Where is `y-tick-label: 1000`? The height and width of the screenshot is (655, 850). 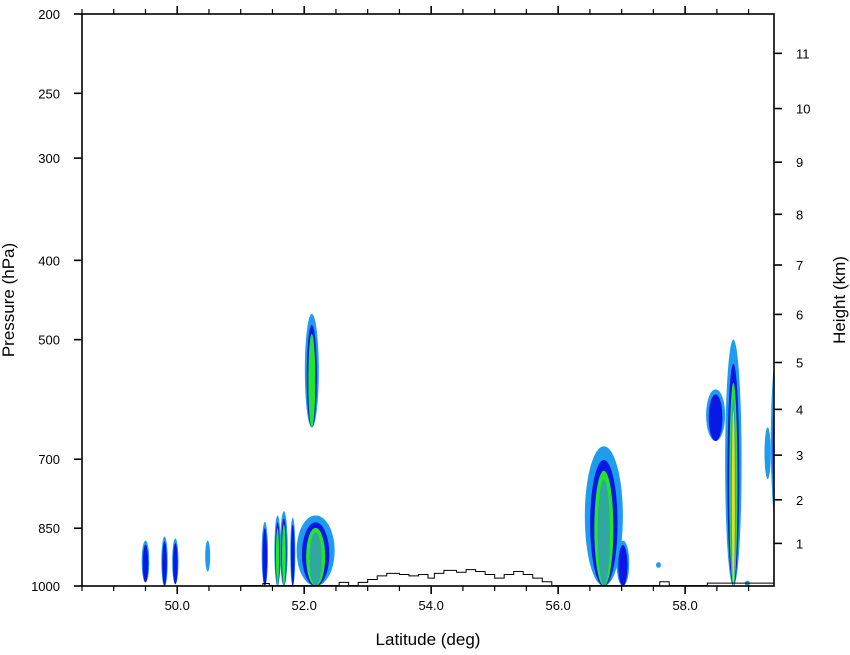 y-tick-label: 1000 is located at coordinates (45, 586).